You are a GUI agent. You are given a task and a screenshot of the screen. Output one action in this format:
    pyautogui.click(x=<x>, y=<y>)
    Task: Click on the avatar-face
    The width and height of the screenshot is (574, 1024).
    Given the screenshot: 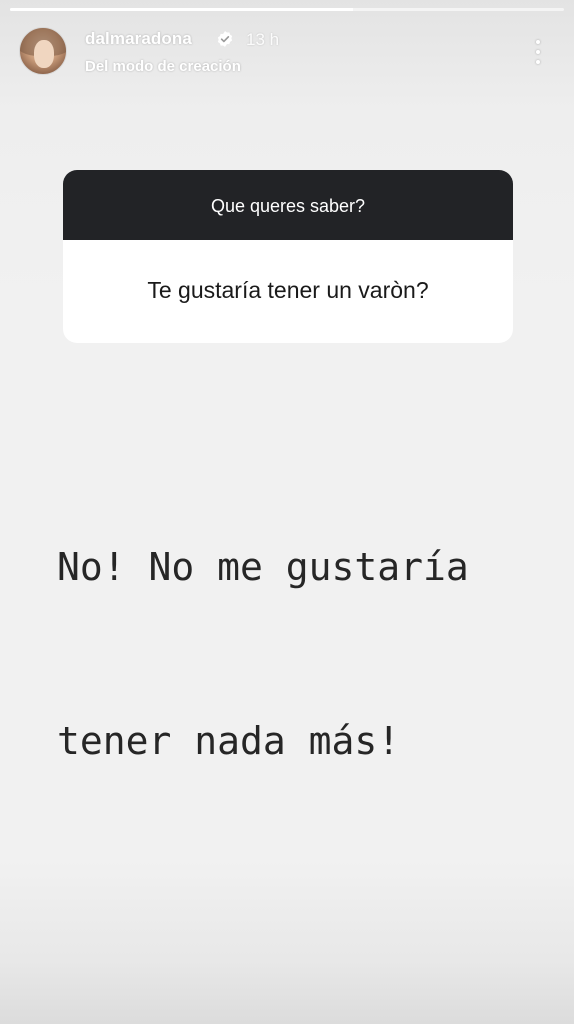 What is the action you would take?
    pyautogui.click(x=44, y=54)
    